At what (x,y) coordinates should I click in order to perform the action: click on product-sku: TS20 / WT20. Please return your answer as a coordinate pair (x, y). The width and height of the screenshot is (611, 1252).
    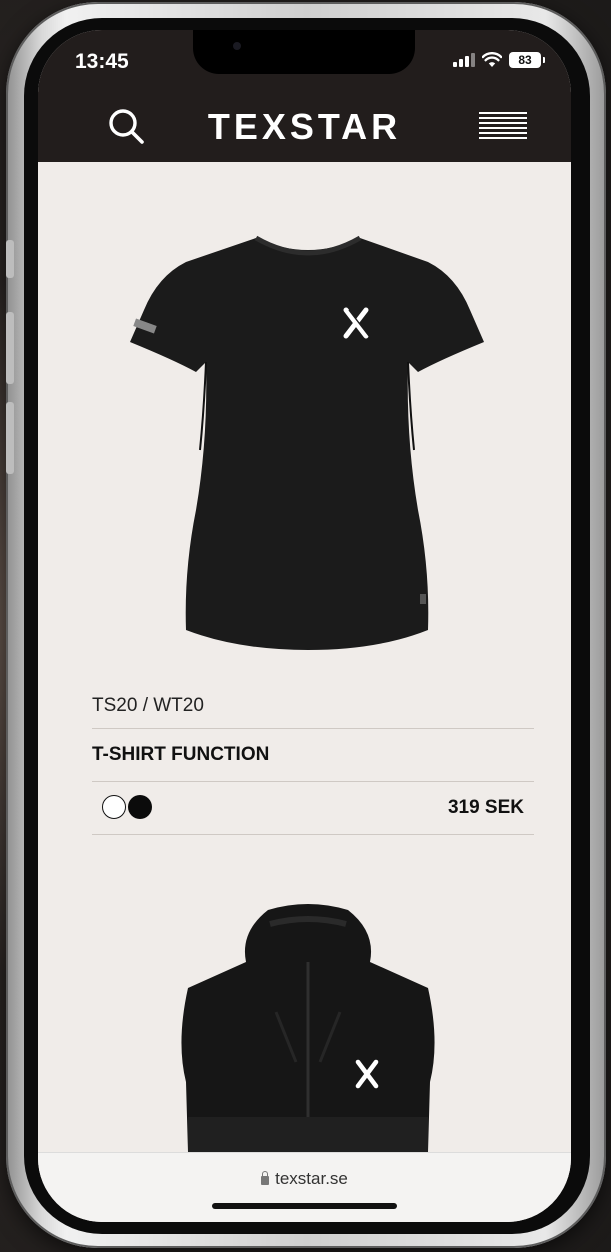
    Looking at the image, I should click on (313, 706).